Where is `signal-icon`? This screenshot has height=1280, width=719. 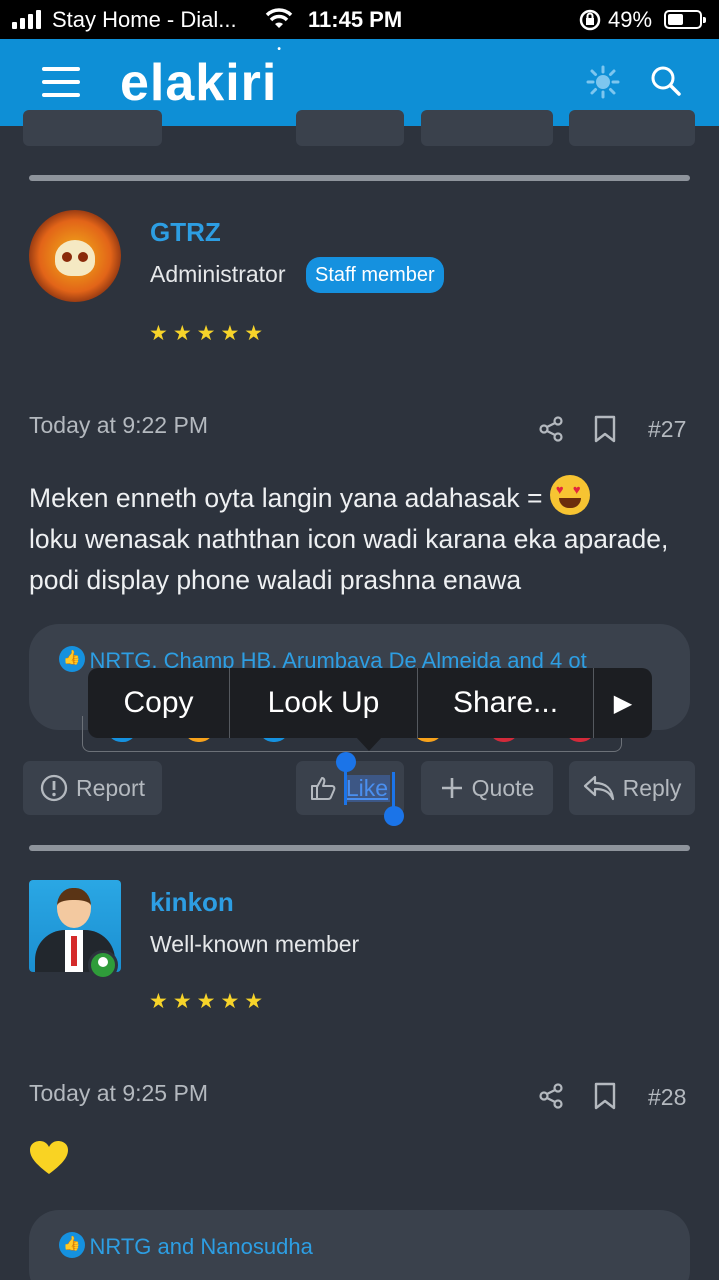
signal-icon is located at coordinates (26, 19).